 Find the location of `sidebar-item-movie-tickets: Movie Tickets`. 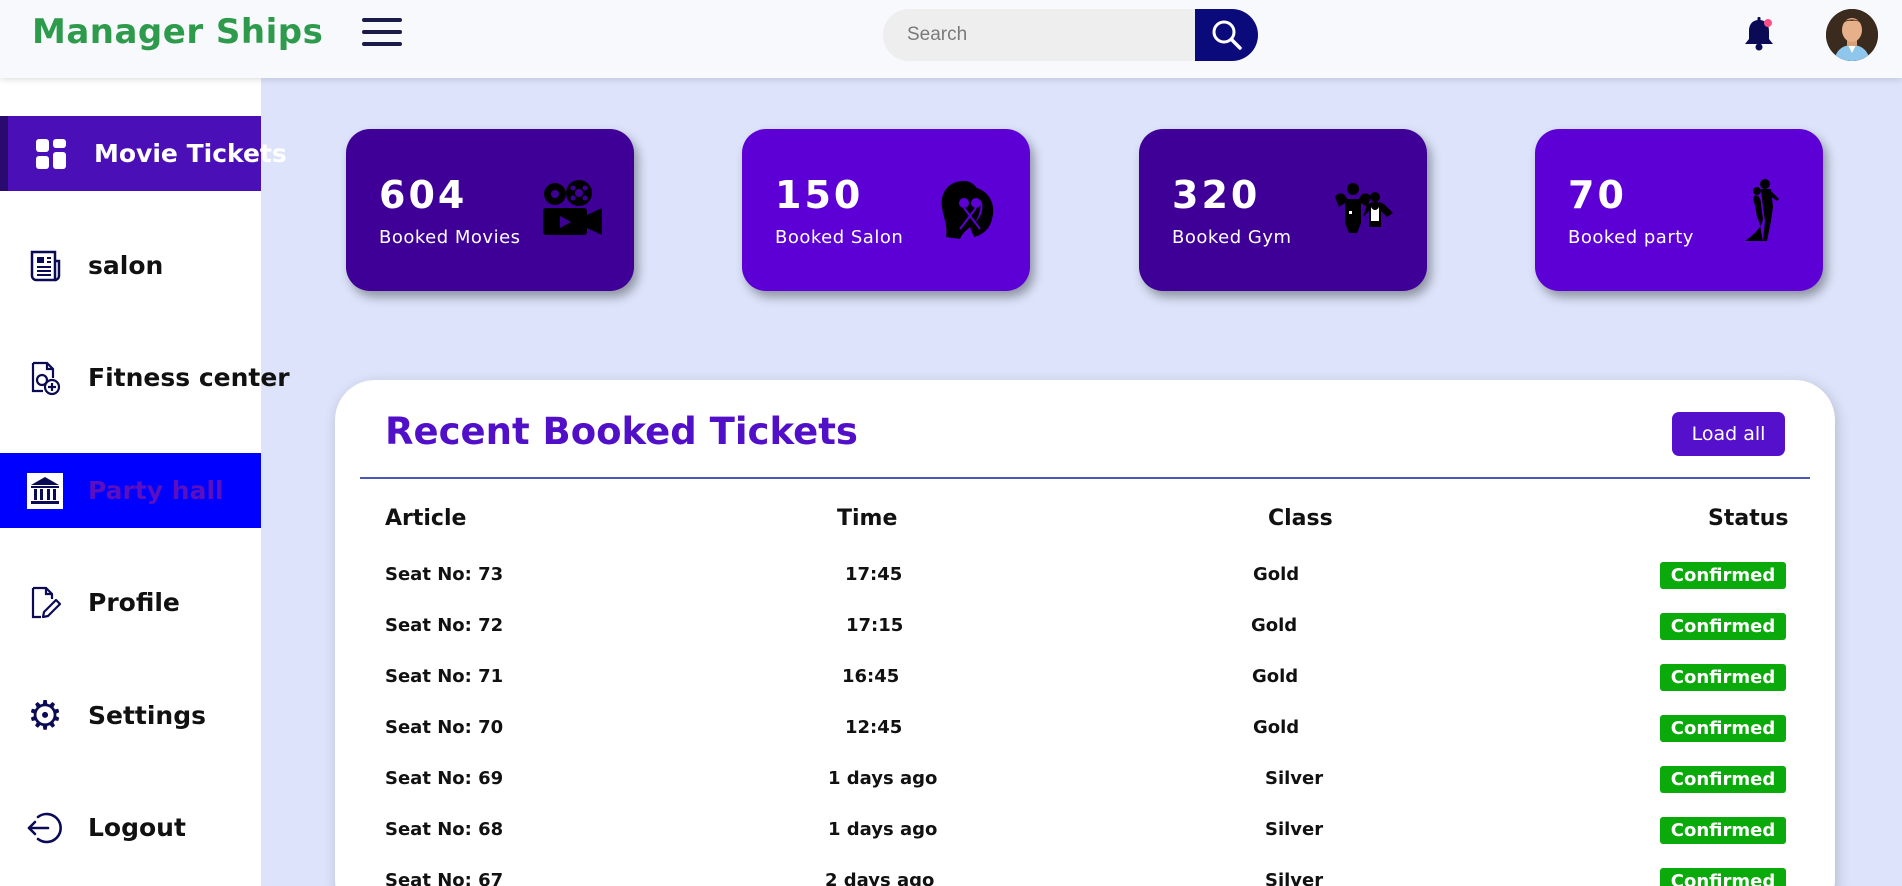

sidebar-item-movie-tickets: Movie Tickets is located at coordinates (143, 153).